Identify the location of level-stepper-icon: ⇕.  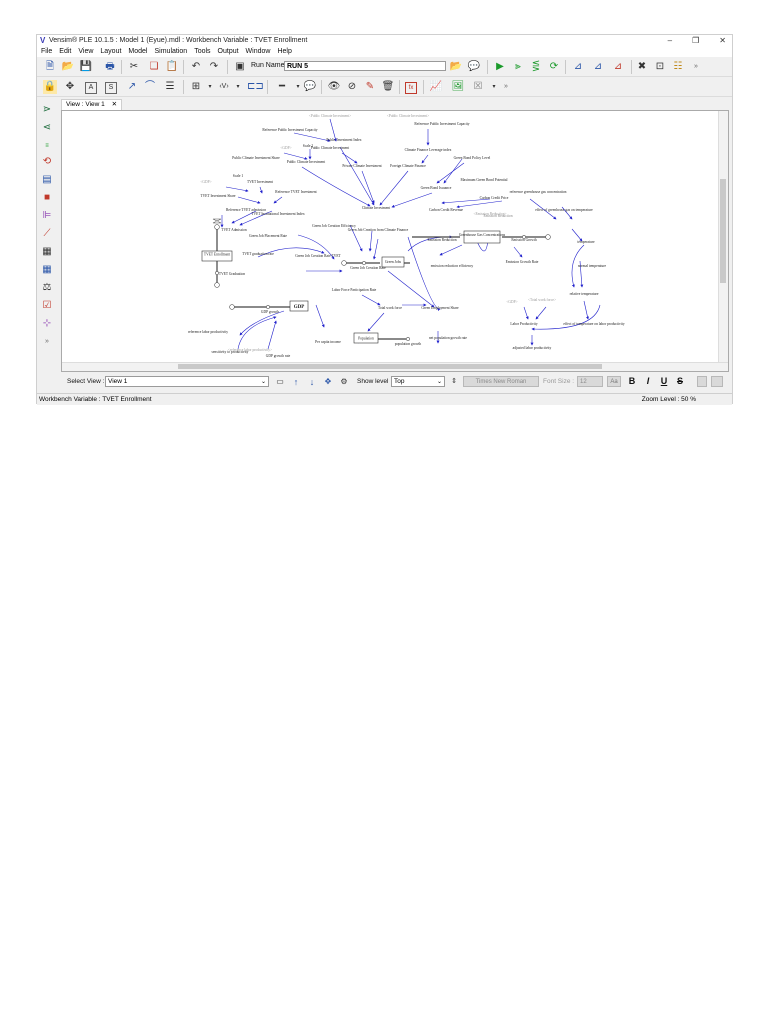
(454, 382).